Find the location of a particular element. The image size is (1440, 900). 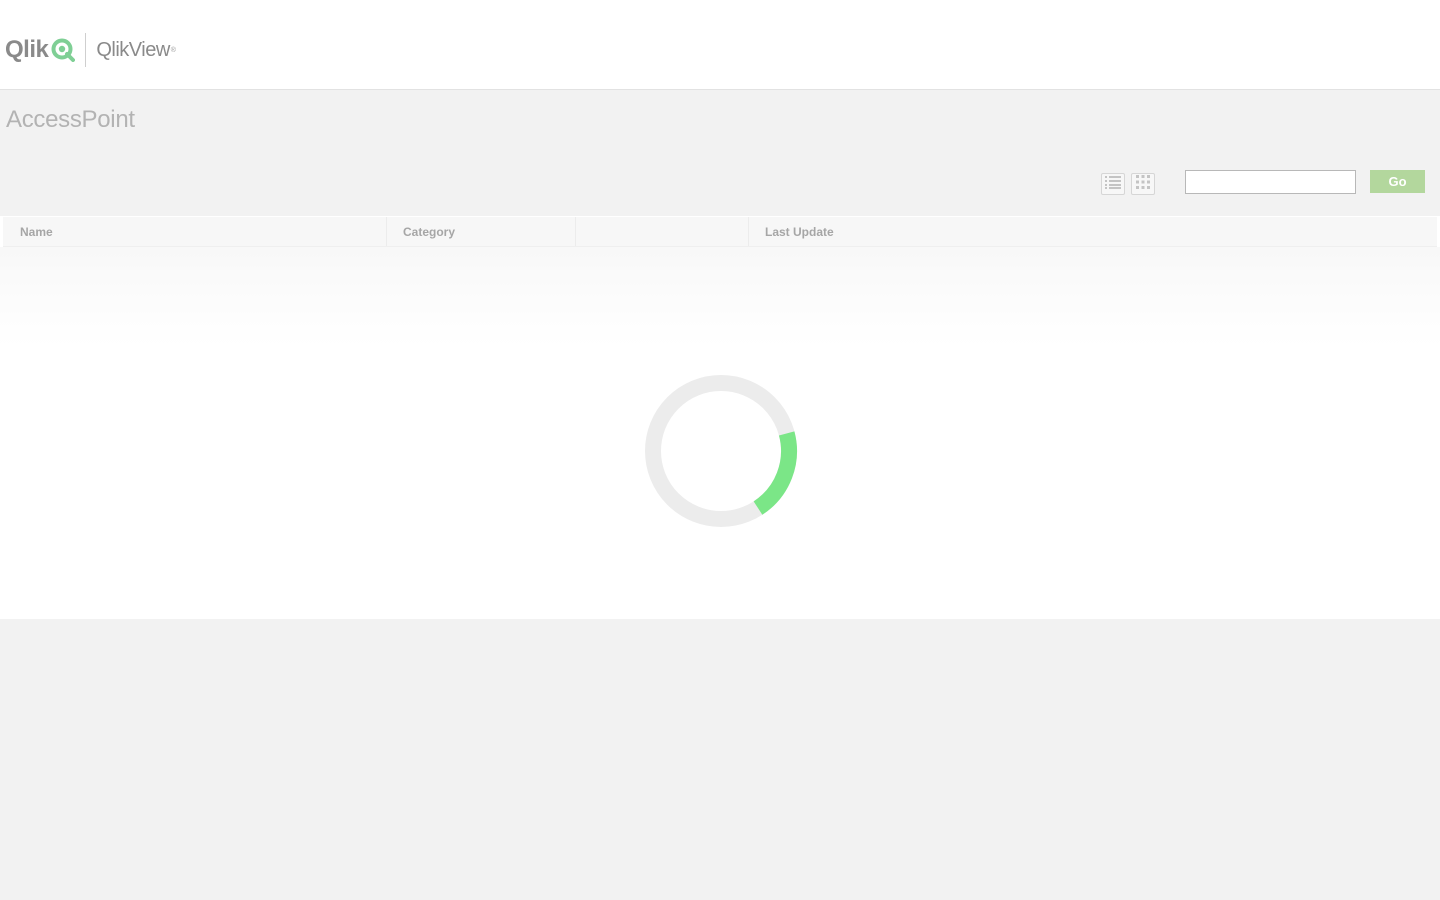

product-trademark: ® is located at coordinates (173, 50).